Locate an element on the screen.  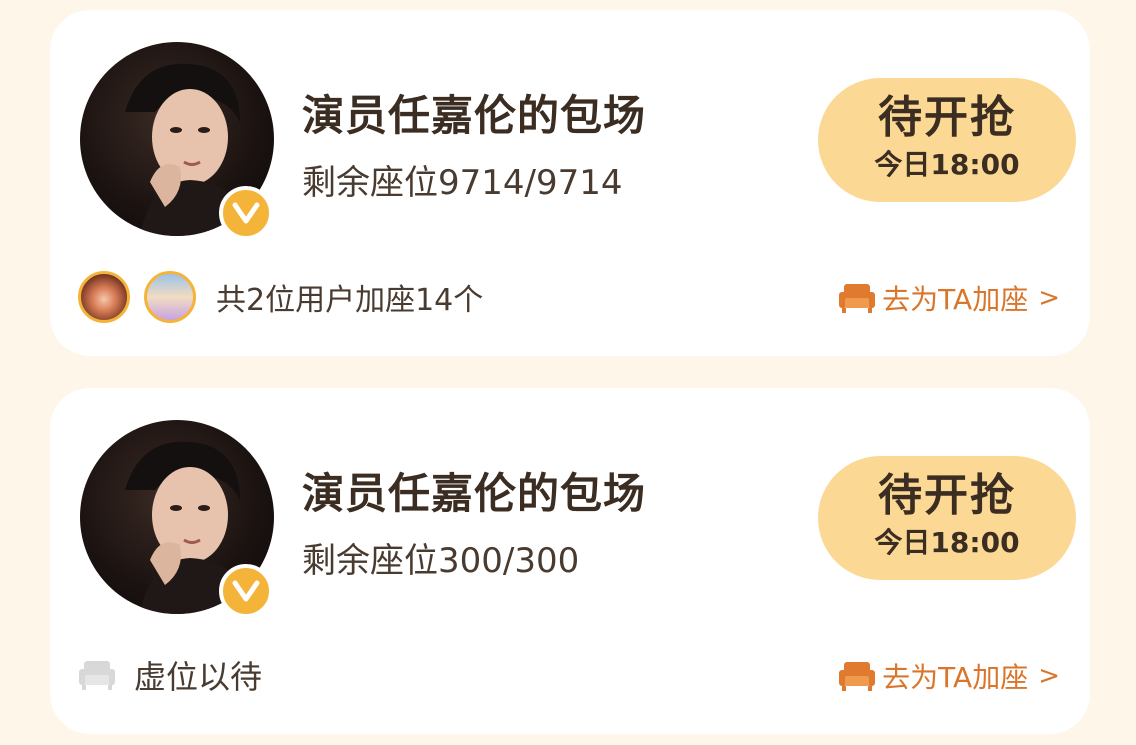
joined-count-text: 共2位用户加座14个 is located at coordinates (350, 300).